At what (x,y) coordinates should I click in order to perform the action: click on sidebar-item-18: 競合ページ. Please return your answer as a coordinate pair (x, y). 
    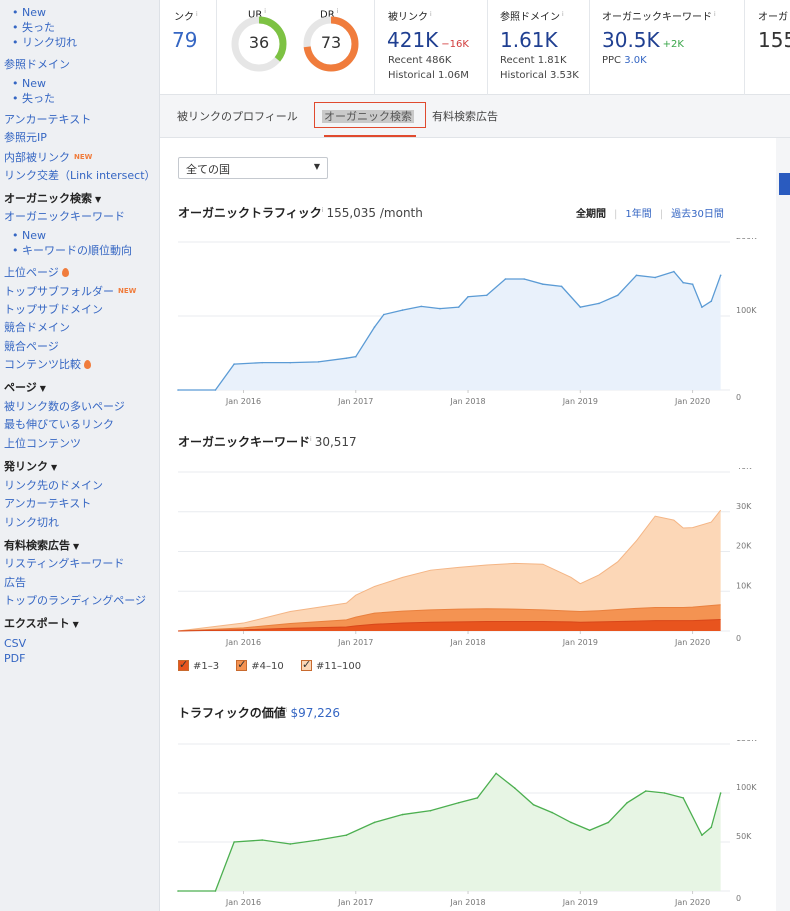
    Looking at the image, I should click on (31, 347).